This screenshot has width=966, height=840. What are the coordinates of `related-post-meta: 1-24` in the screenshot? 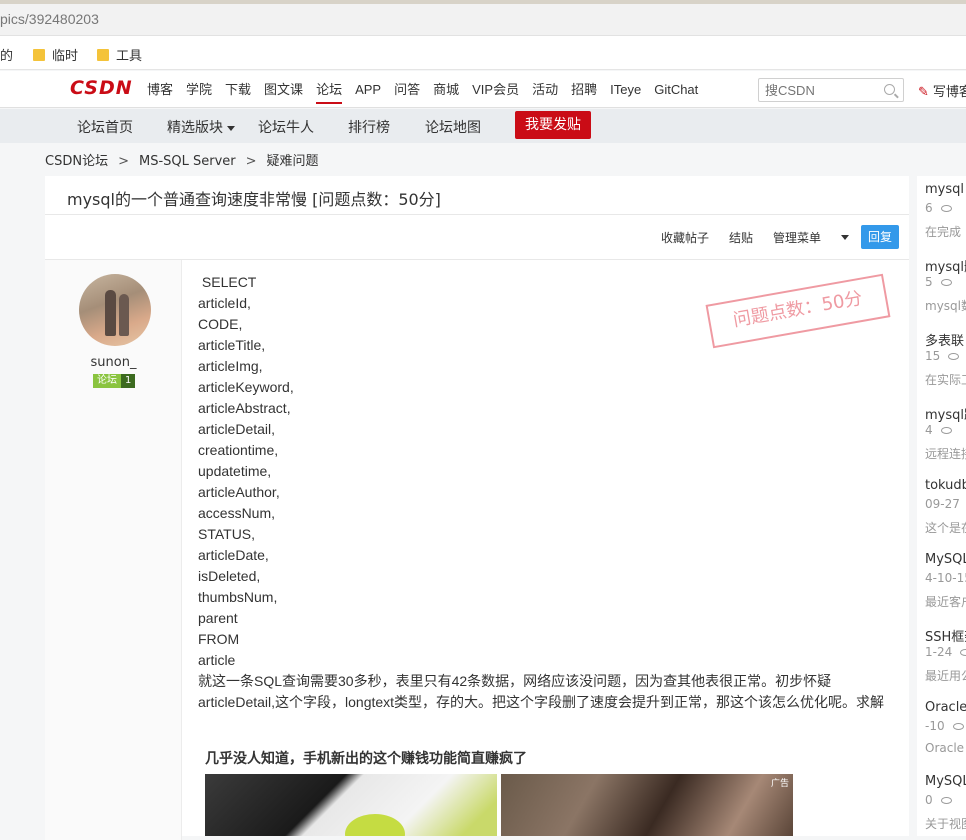 It's located at (945, 652).